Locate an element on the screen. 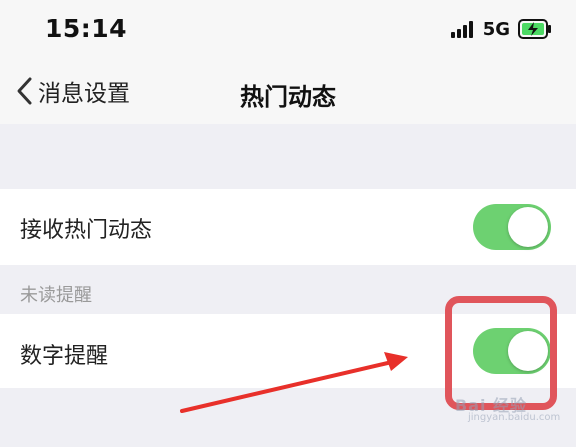  nav-bar: 消息设置 热门动态 is located at coordinates (288, 91).